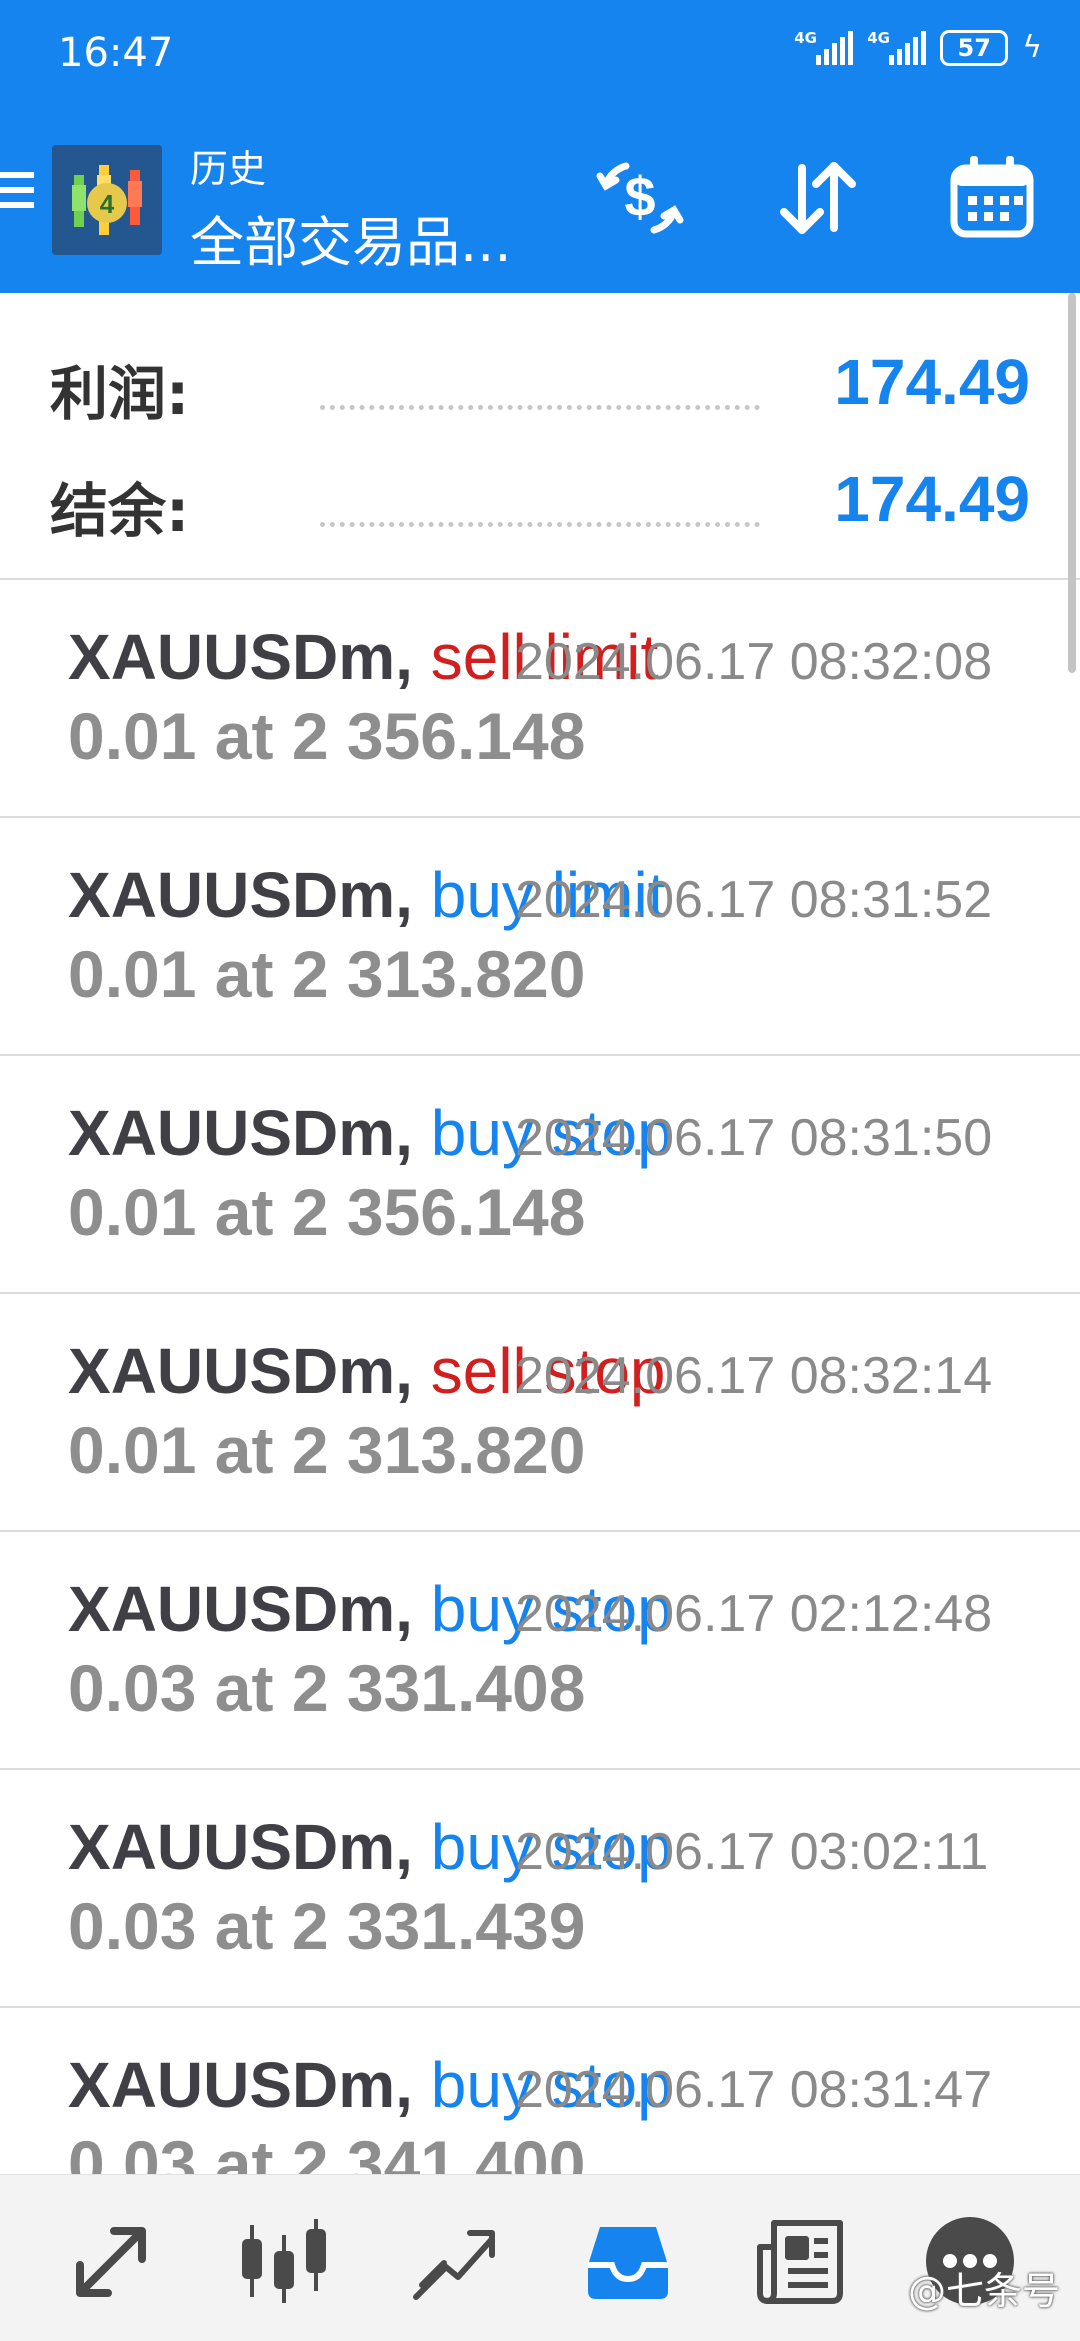 This screenshot has height=2341, width=1080. I want to click on news-icon, so click(800, 2261).